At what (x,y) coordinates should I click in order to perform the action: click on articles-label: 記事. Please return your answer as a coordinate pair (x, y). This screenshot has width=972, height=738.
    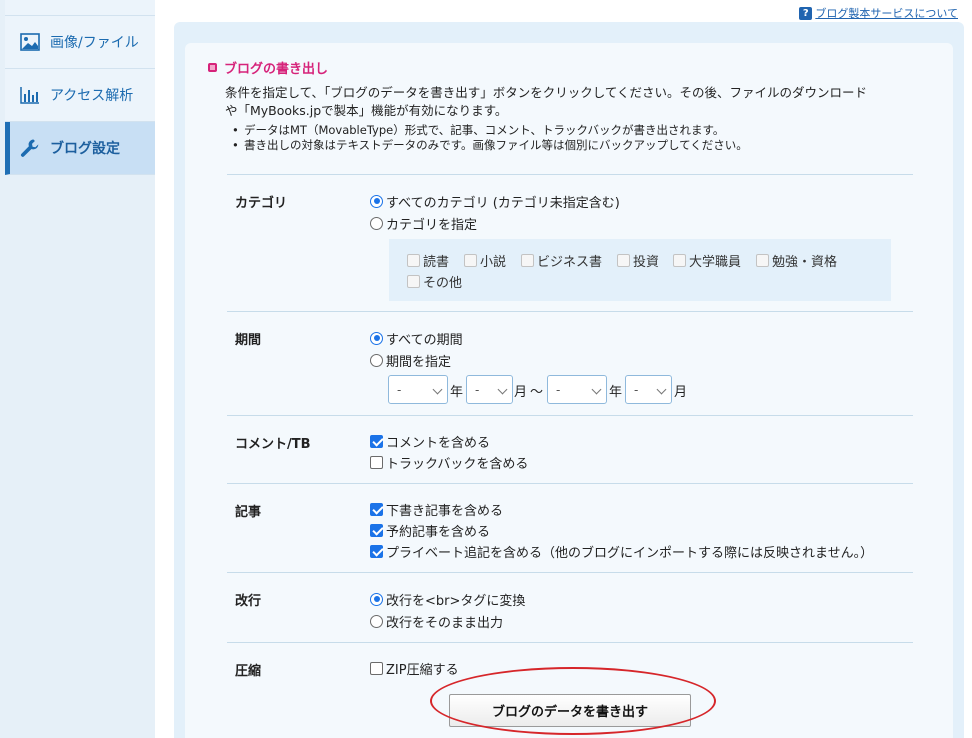
    Looking at the image, I should click on (248, 512).